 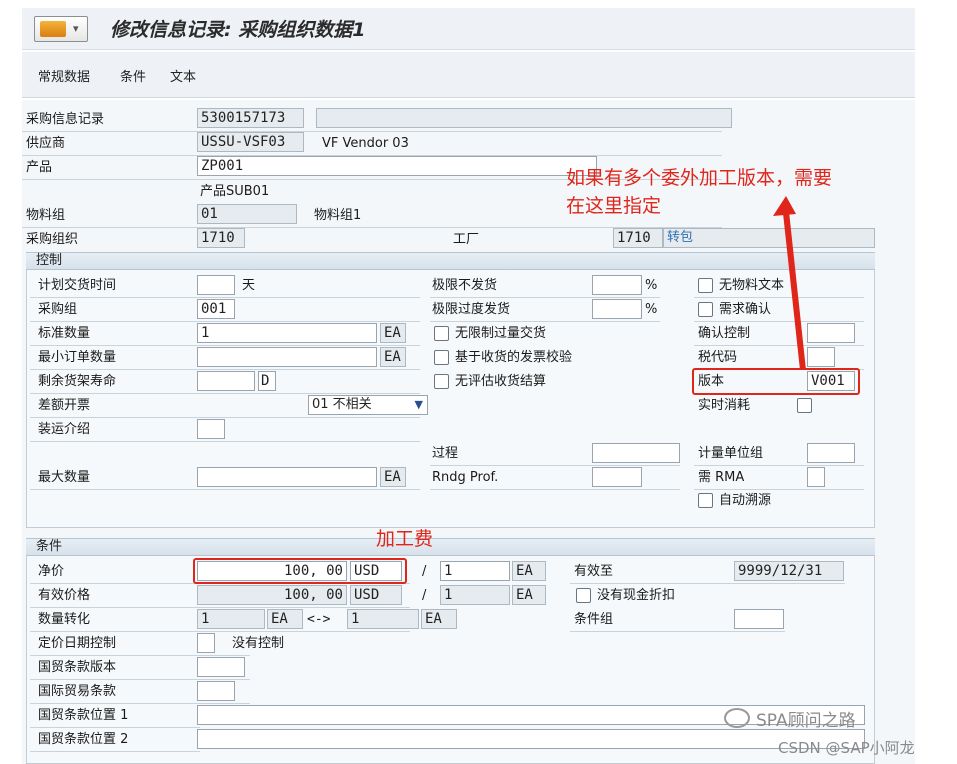 What do you see at coordinates (471, 309) in the screenshot?
I see `overdelivery-label: 极限过度发货` at bounding box center [471, 309].